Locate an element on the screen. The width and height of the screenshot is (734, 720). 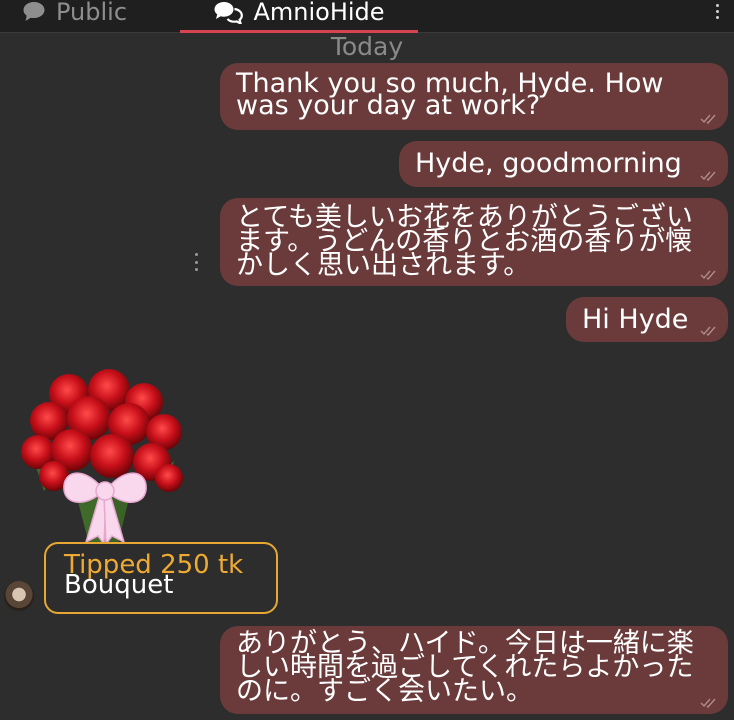
message-bubble: Hi Hyde is located at coordinates (647, 319).